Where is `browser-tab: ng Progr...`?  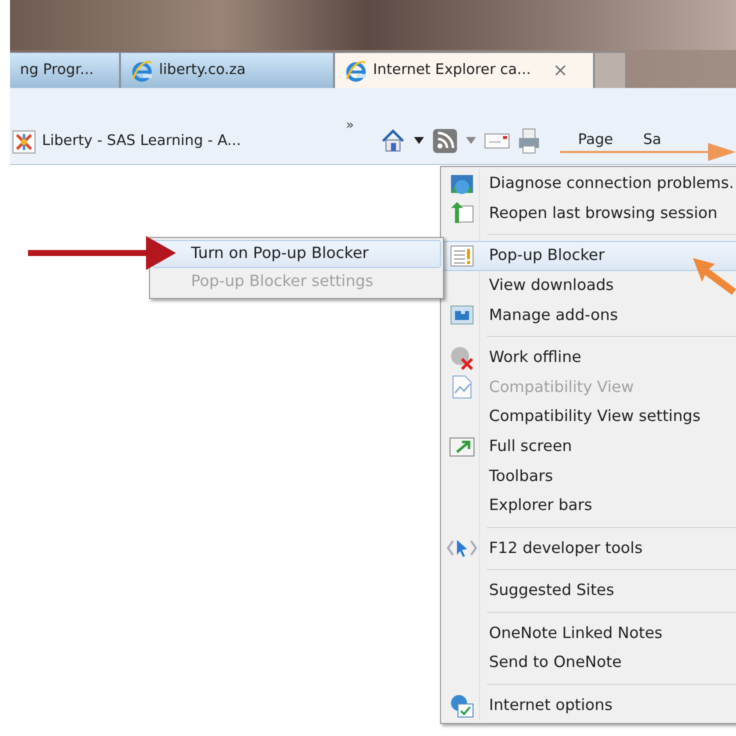
browser-tab: ng Progr... is located at coordinates (65, 70).